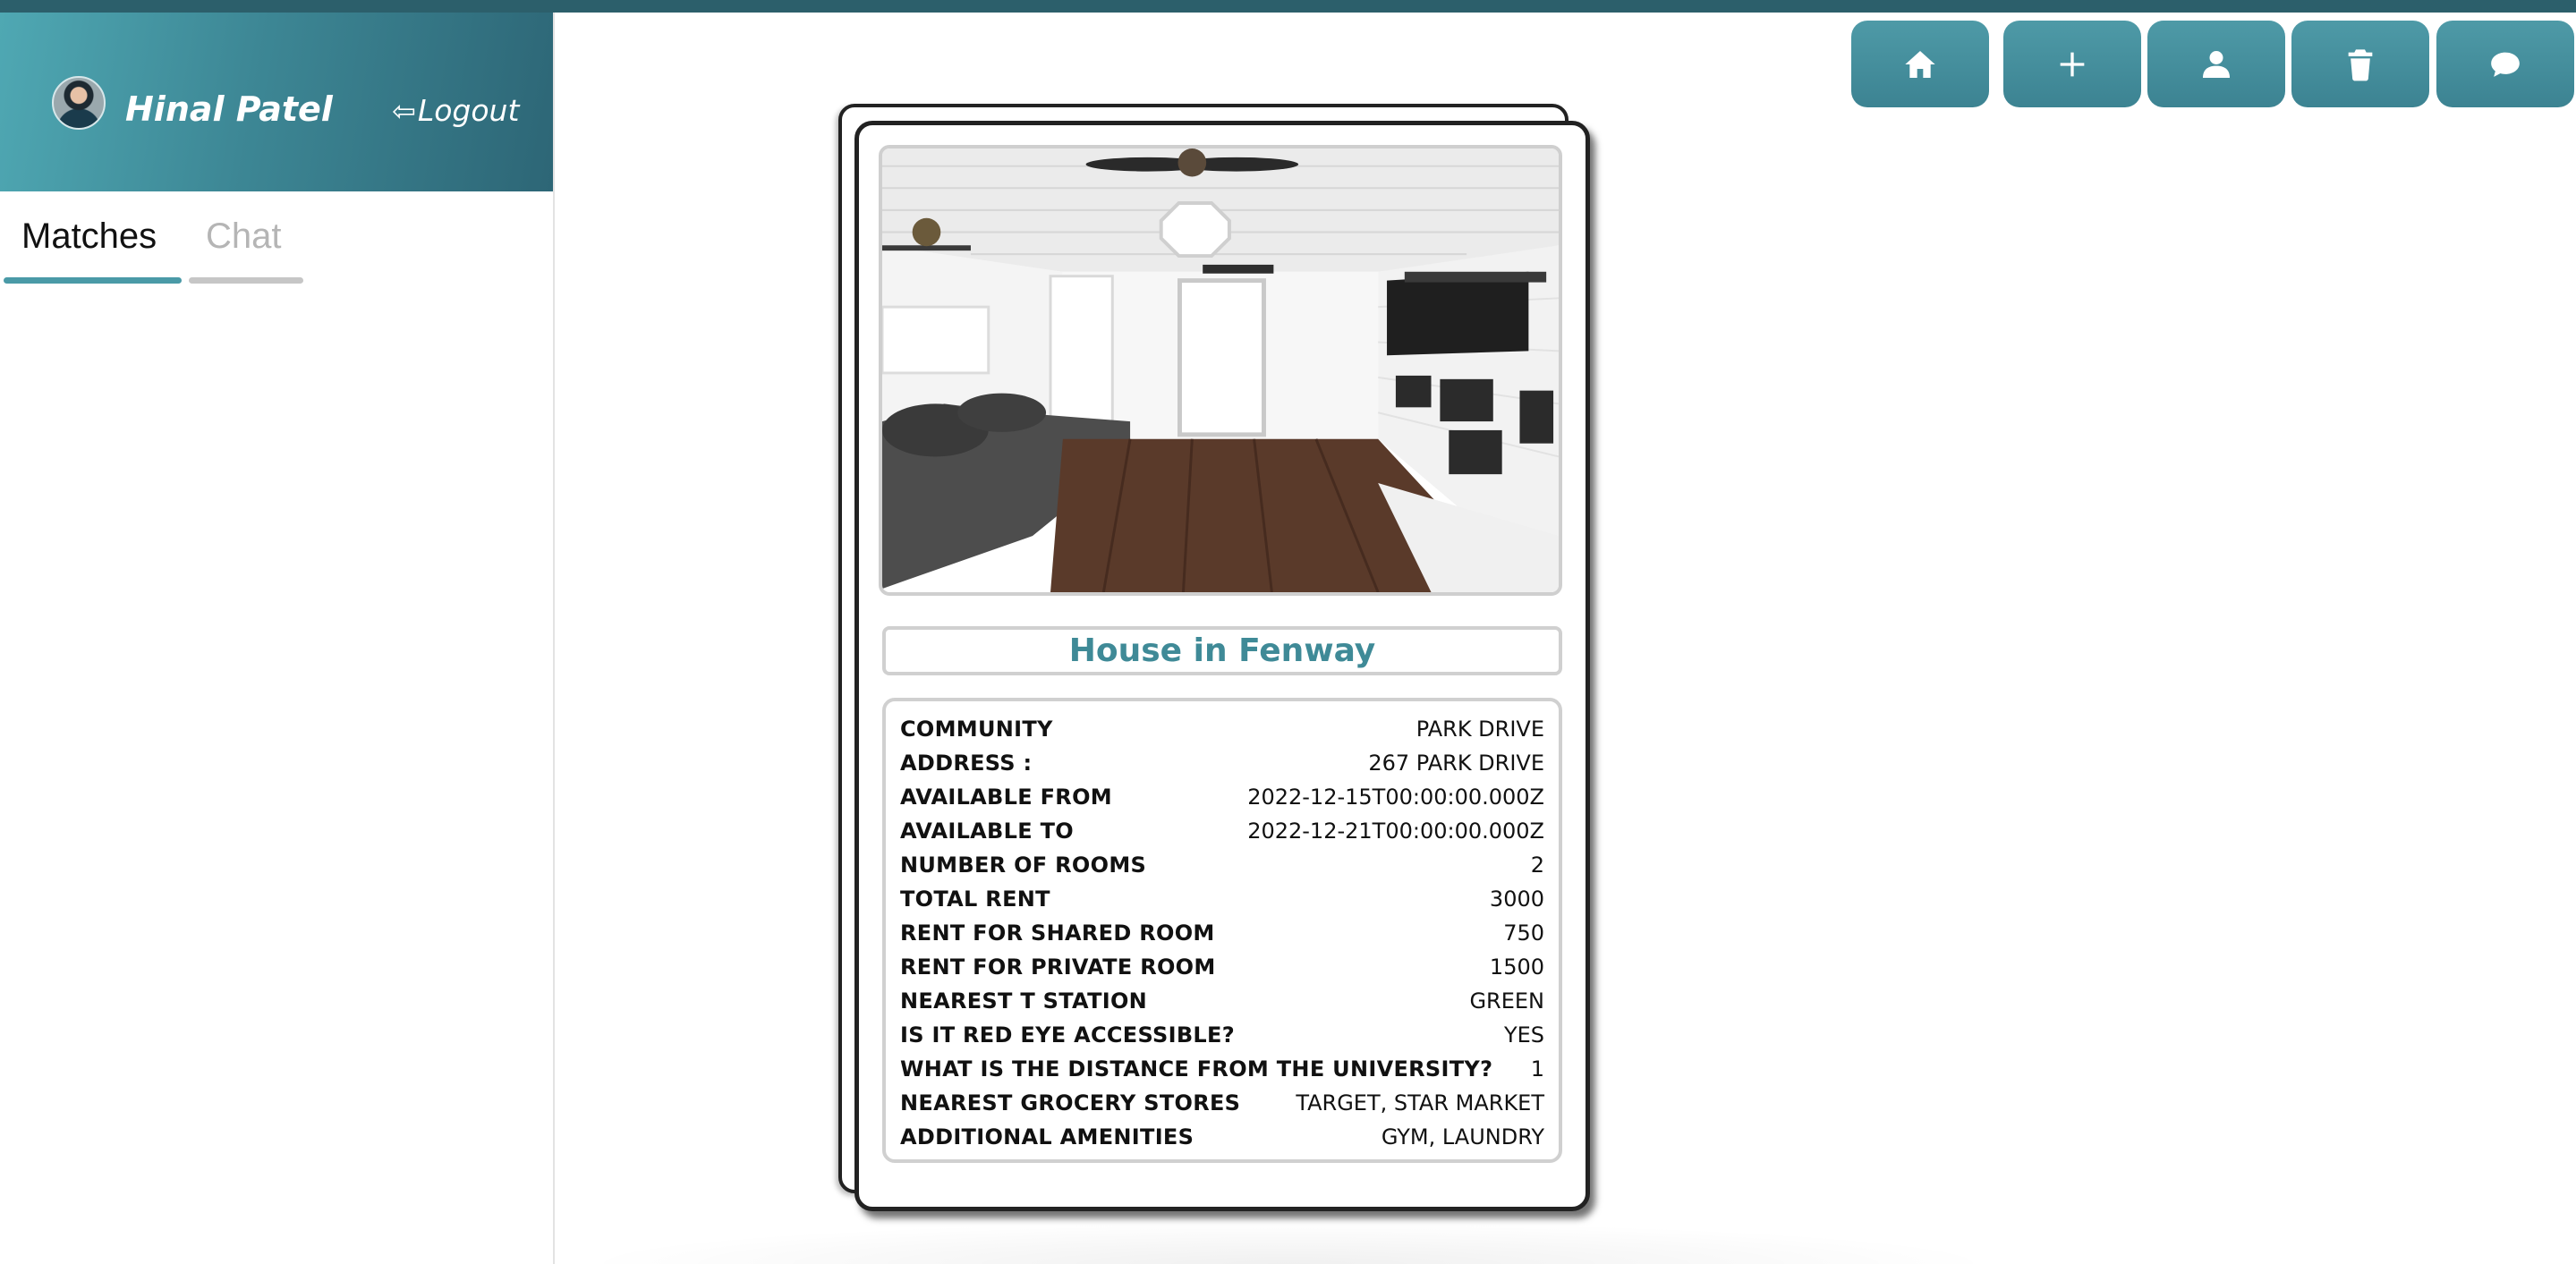 Image resolution: width=2576 pixels, height=1264 pixels. What do you see at coordinates (1222, 797) in the screenshot?
I see `detail-row: AVAILABLE FROM 2022-12-15T00:00:00.000Z` at bounding box center [1222, 797].